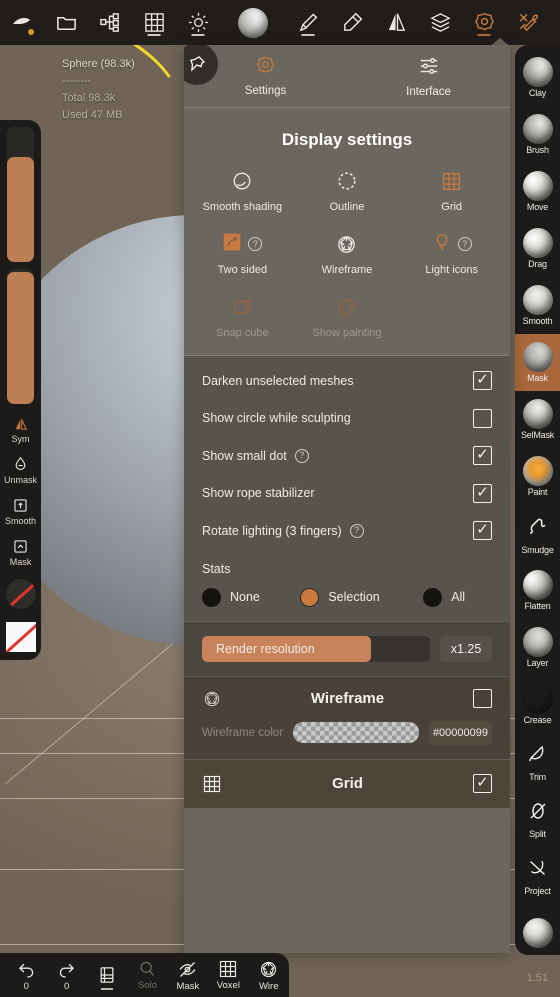  I want to click on wireframe-color-swatch, so click(356, 732).